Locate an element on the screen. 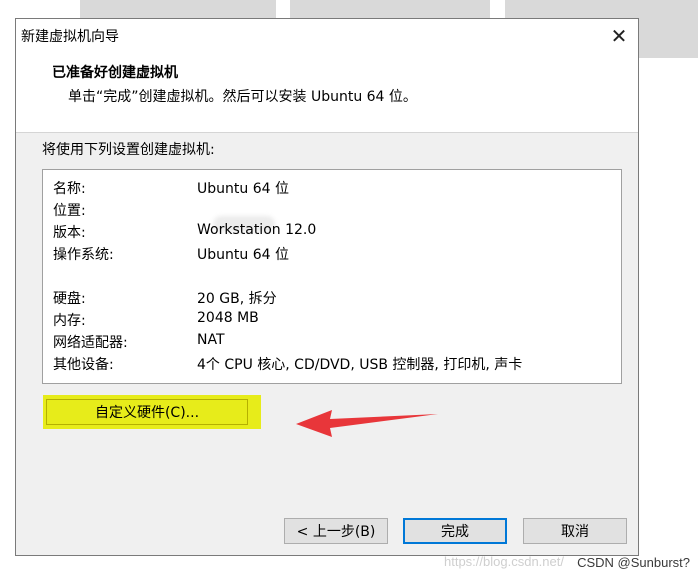 This screenshot has height=576, width=698. summary-value: 2048 MB is located at coordinates (228, 318).